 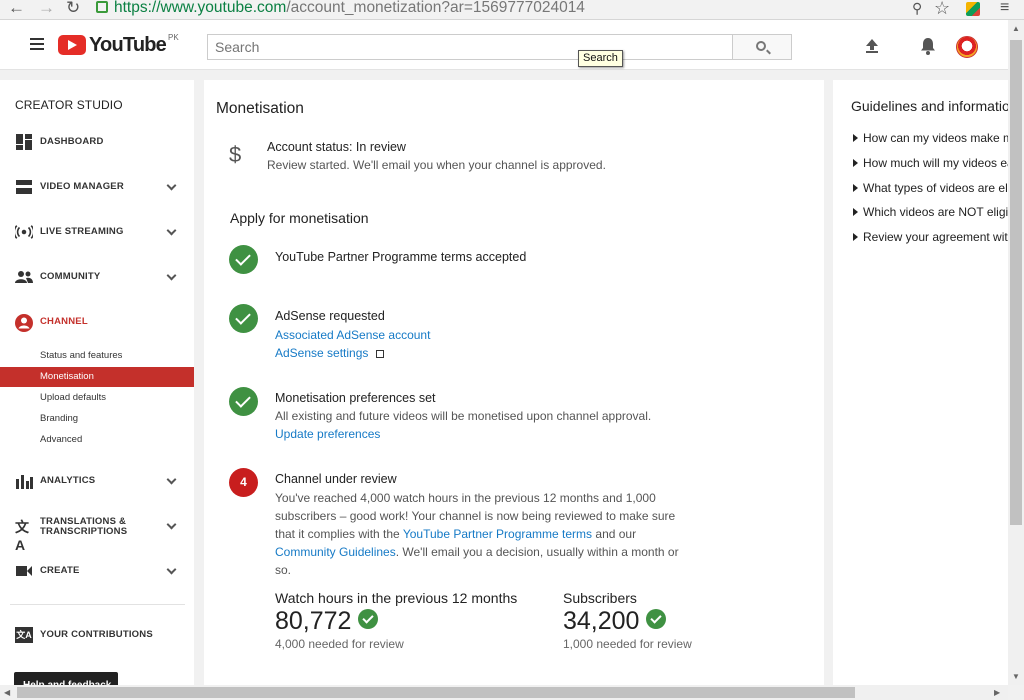 I want to click on sidebar-item-translations: 文A TRANSLATIONS & TRANSCRIPTIONS, so click(x=97, y=532).